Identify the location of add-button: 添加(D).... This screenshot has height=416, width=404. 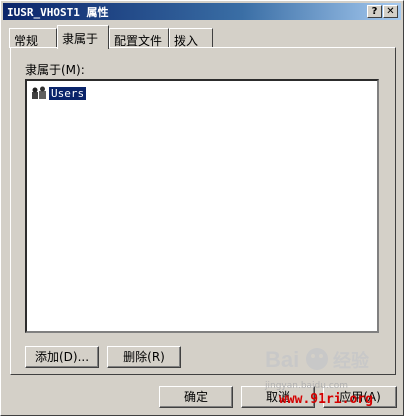
(62, 357).